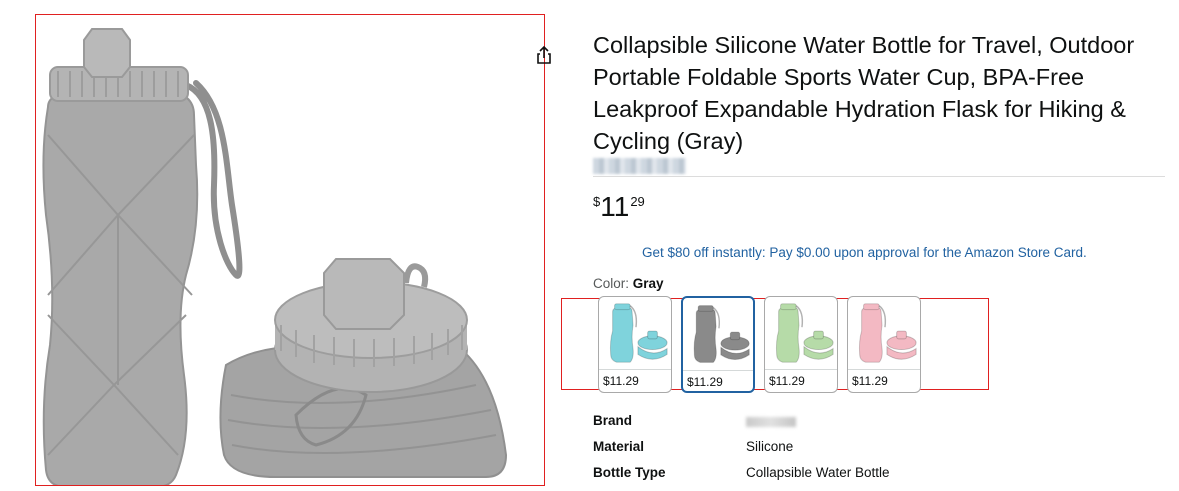 The image size is (1179, 491). I want to click on price-whole: 11, so click(615, 206).